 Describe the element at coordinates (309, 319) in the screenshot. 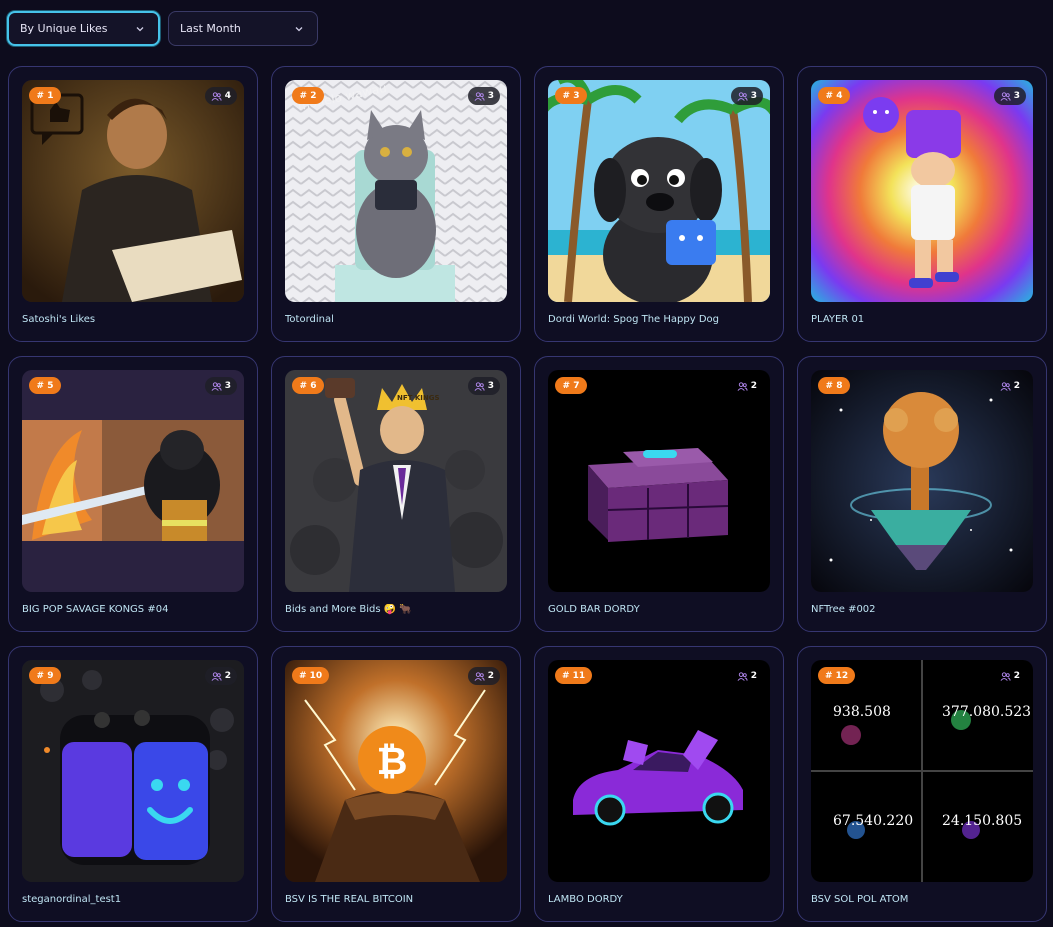

I see `nft-title: Totordinal` at that location.